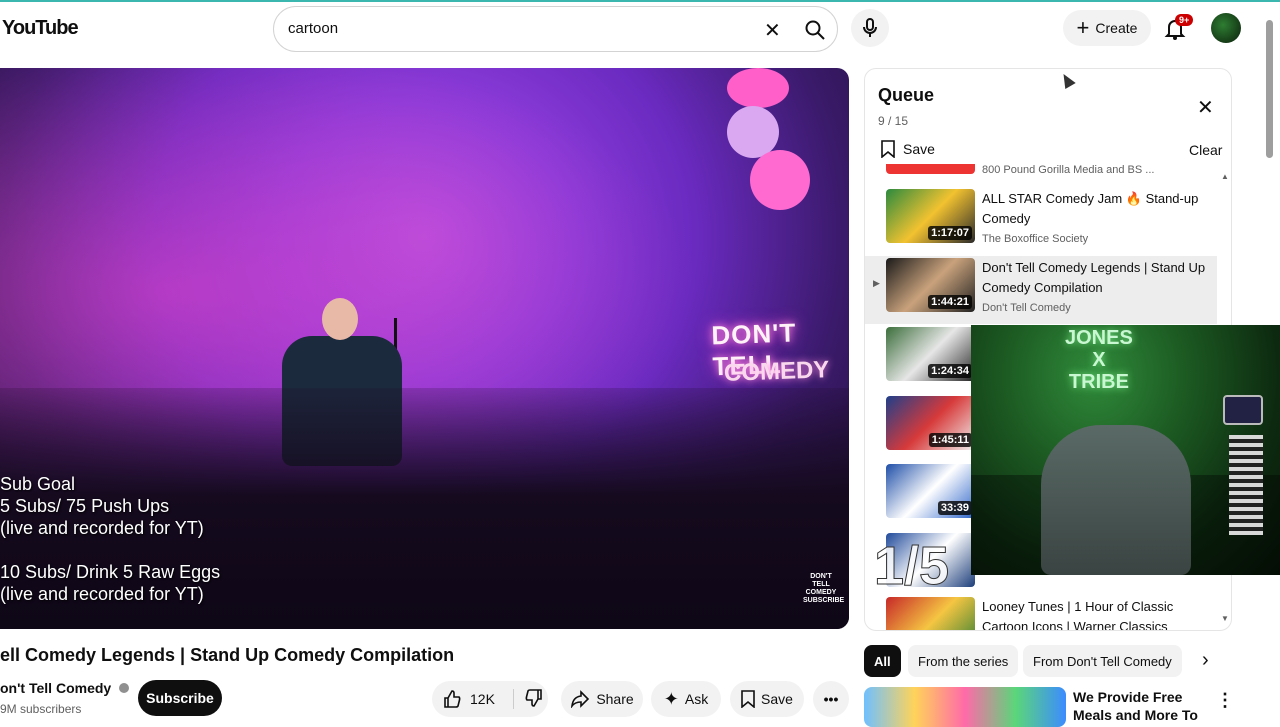 The width and height of the screenshot is (1280, 727). I want to click on channel-name-text: on't Tell Comedy, so click(56, 688).